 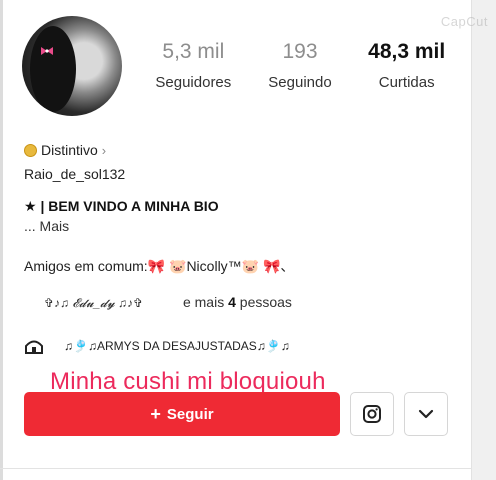 I want to click on follow-button: + Seguir, so click(x=182, y=414).